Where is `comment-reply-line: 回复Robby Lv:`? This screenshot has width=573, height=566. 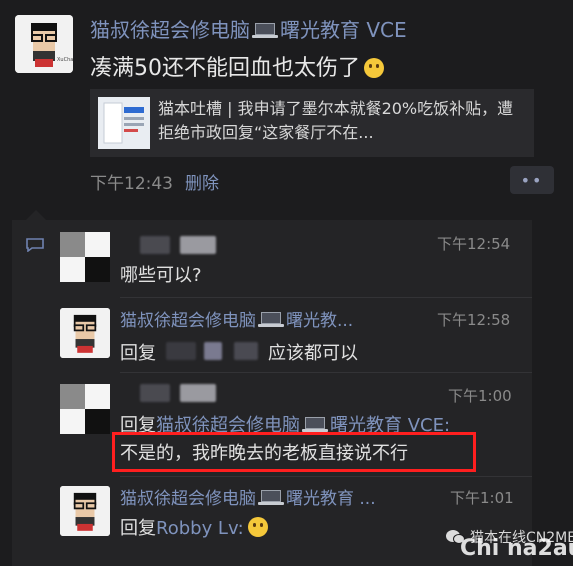 comment-reply-line: 回复Robby Lv: is located at coordinates (194, 527).